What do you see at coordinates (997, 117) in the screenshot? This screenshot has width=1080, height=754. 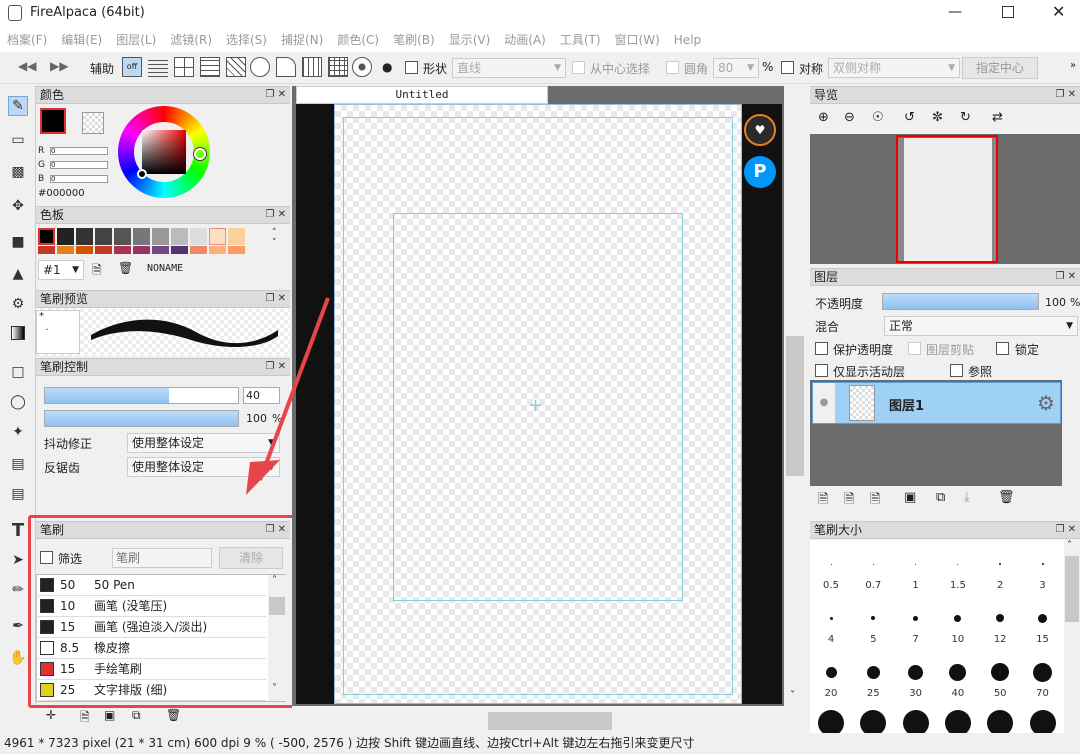 I see `flip-icon: ⇄` at bounding box center [997, 117].